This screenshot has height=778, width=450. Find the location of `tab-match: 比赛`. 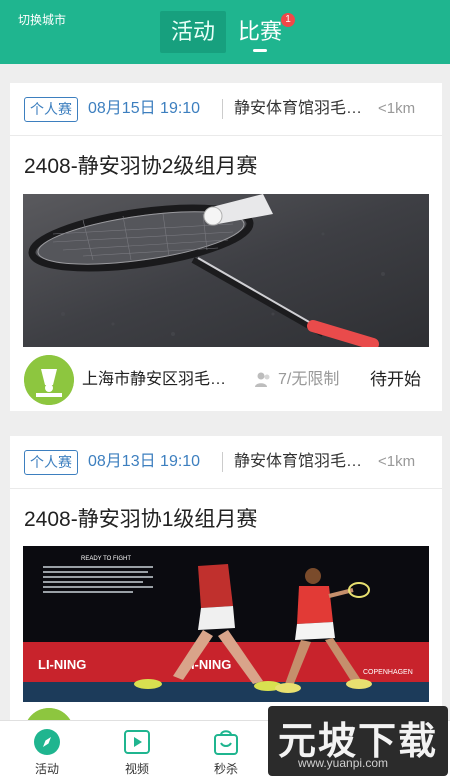

tab-match: 比赛 is located at coordinates (260, 32).